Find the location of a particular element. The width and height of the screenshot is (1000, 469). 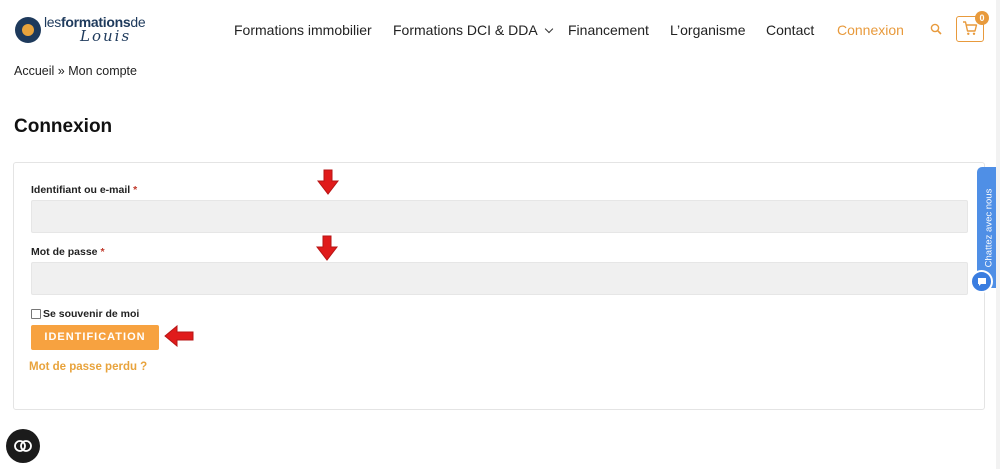

accessibility-button is located at coordinates (23, 446).